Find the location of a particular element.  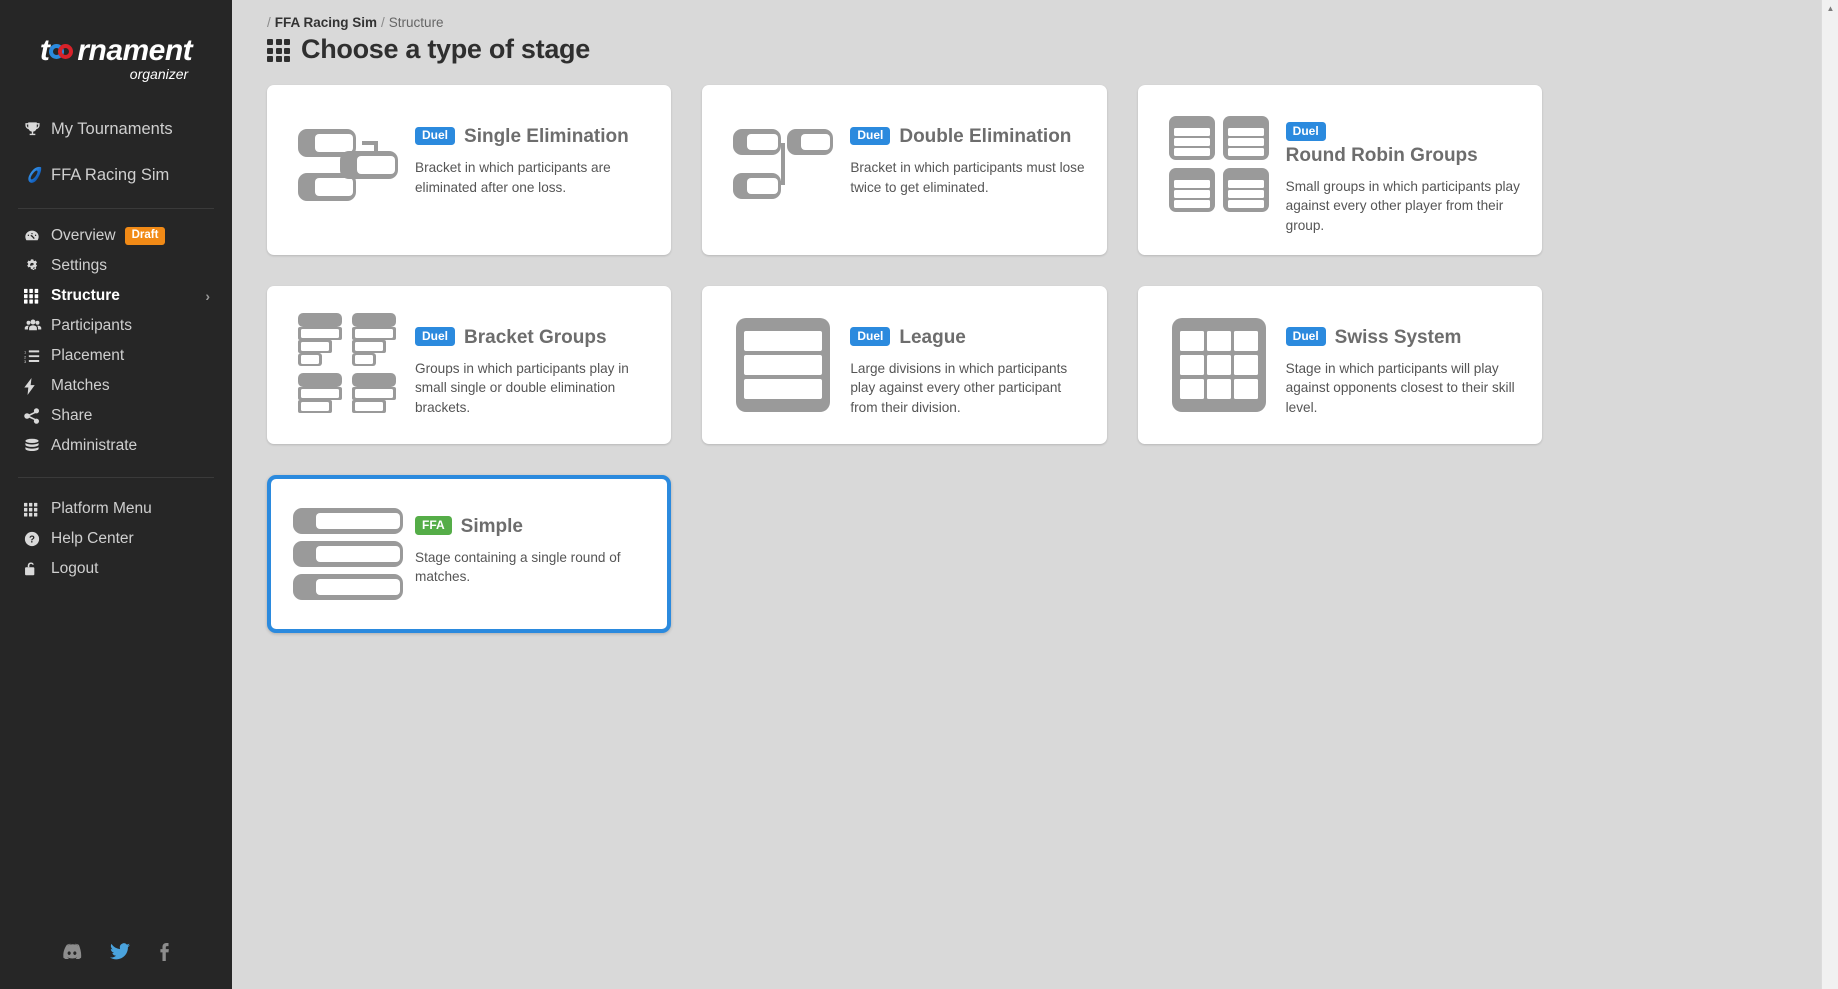

bracket-groups-icon is located at coordinates (348, 365).